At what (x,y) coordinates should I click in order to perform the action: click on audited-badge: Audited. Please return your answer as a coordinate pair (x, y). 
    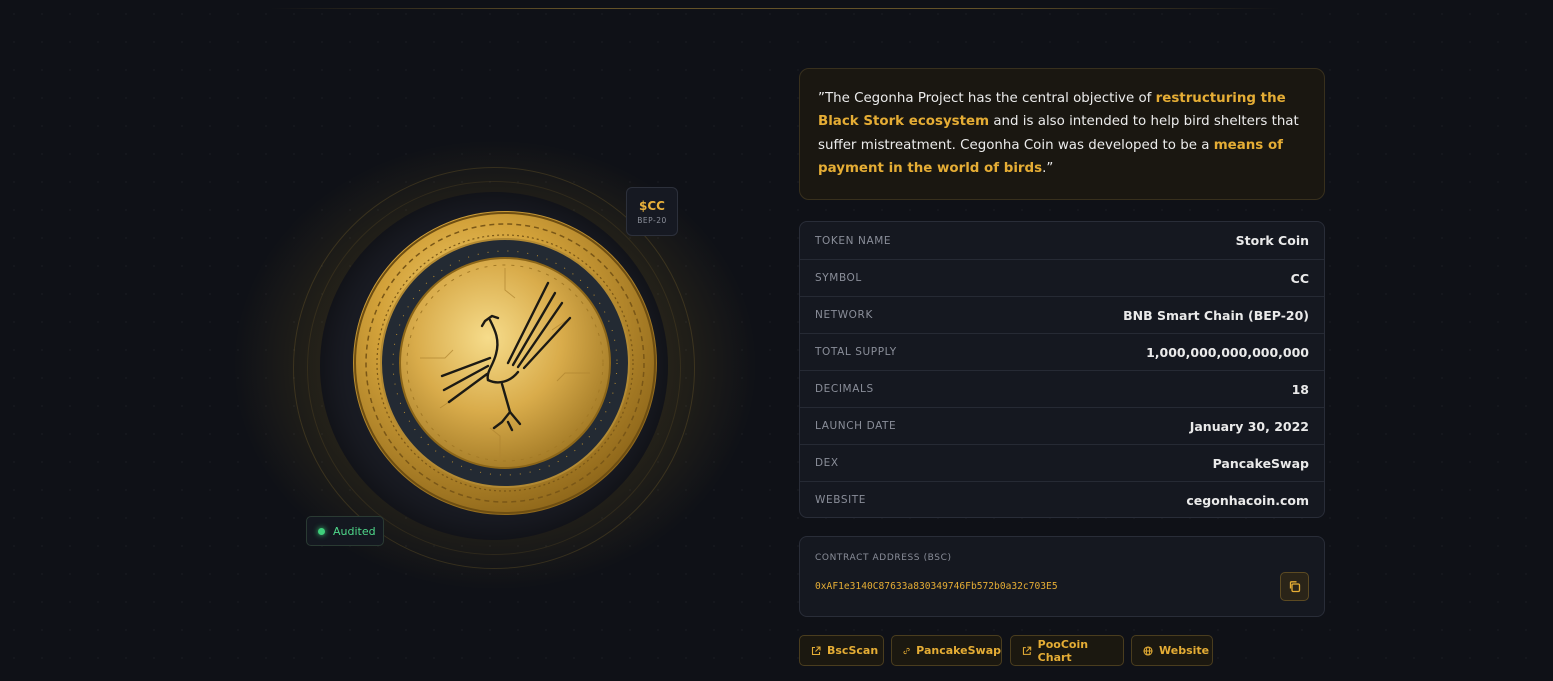
    Looking at the image, I should click on (345, 531).